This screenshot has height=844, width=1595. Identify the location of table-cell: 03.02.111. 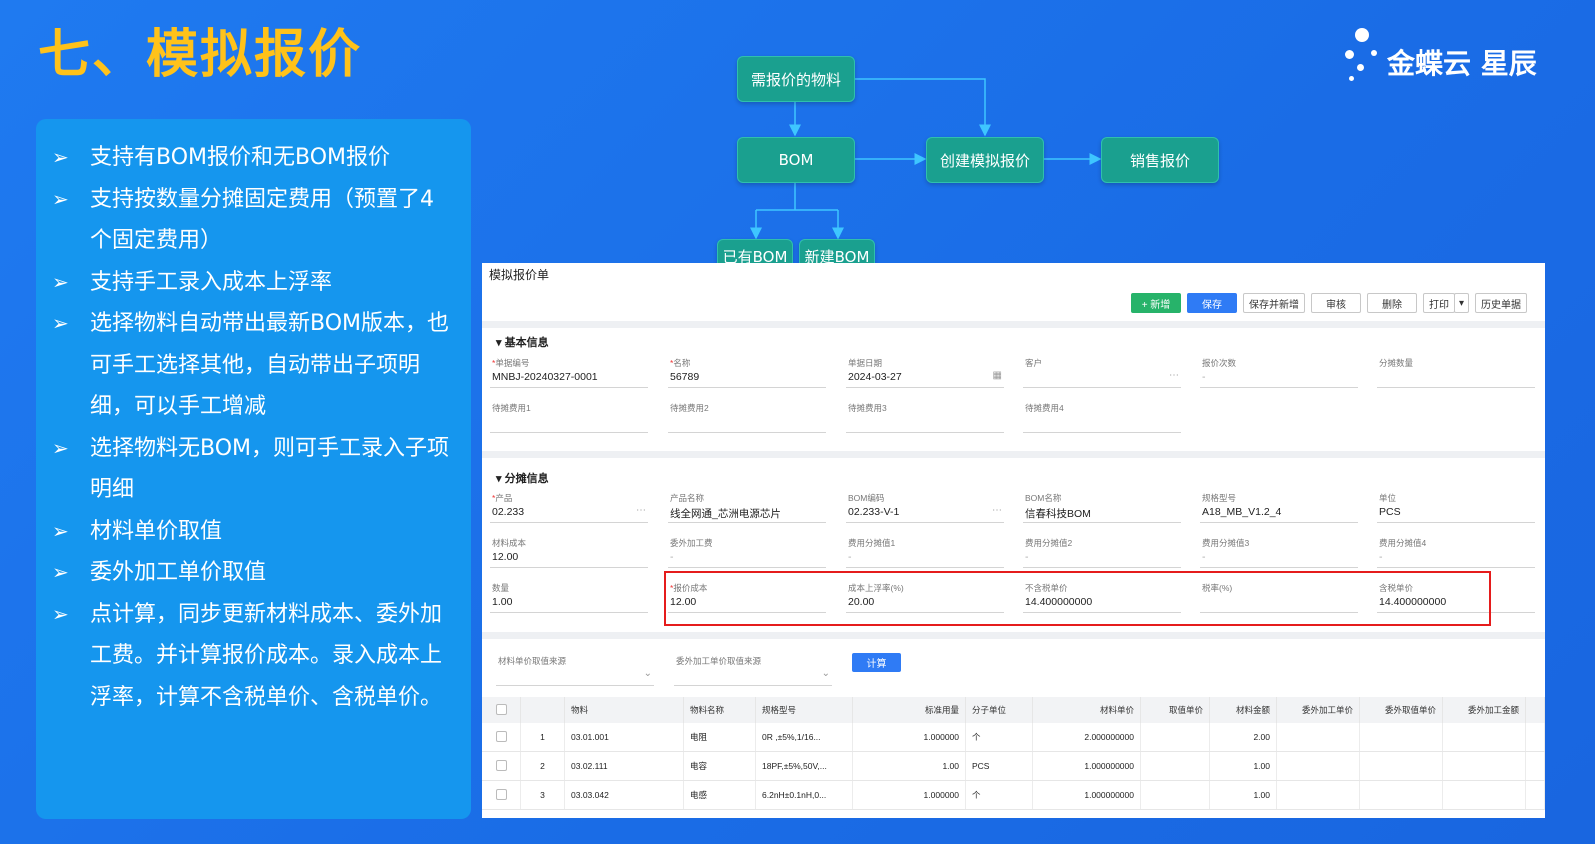
(624, 766).